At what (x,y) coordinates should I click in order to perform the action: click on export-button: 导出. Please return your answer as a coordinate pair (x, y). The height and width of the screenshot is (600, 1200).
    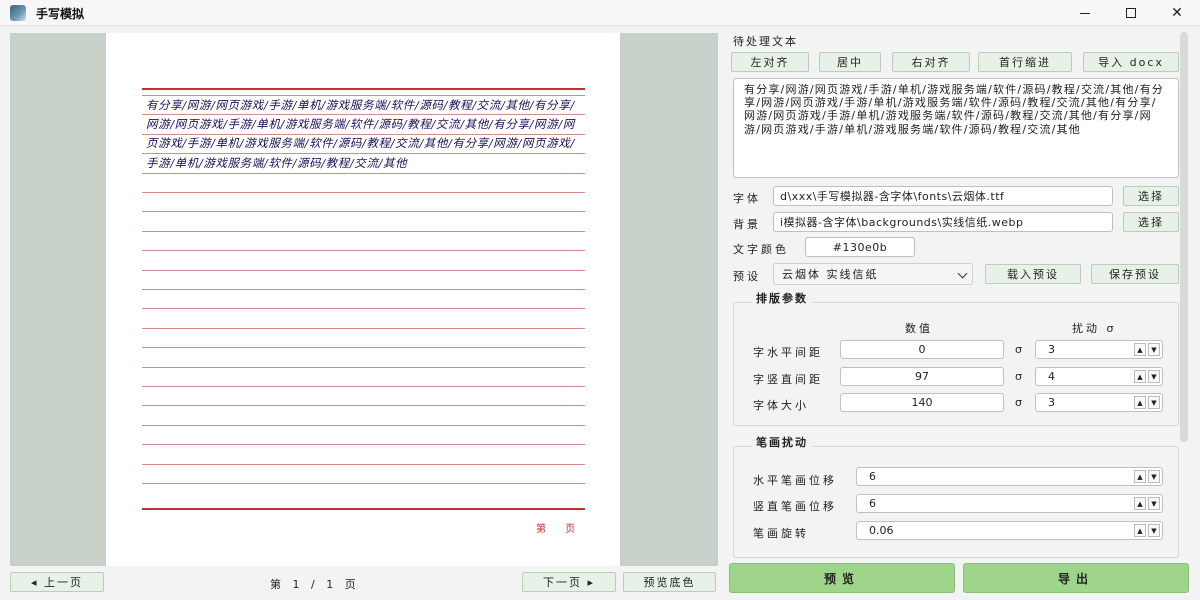
    Looking at the image, I should click on (1076, 578).